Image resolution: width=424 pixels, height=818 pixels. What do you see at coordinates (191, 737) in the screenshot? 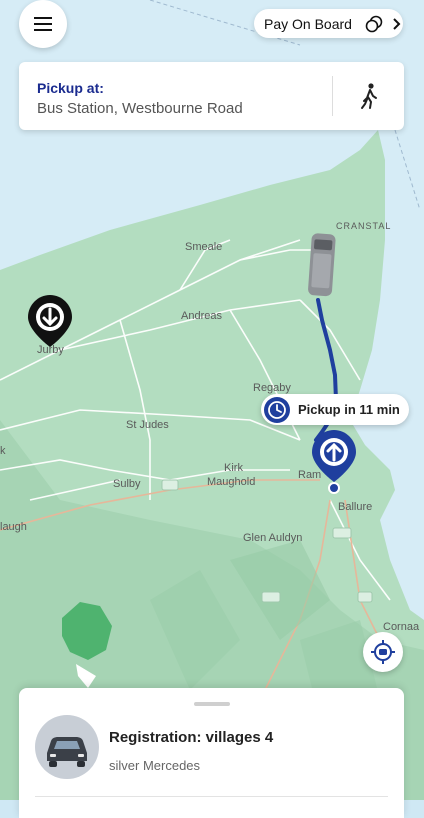
I see `vehicle-registration: Registration: villages 4` at bounding box center [191, 737].